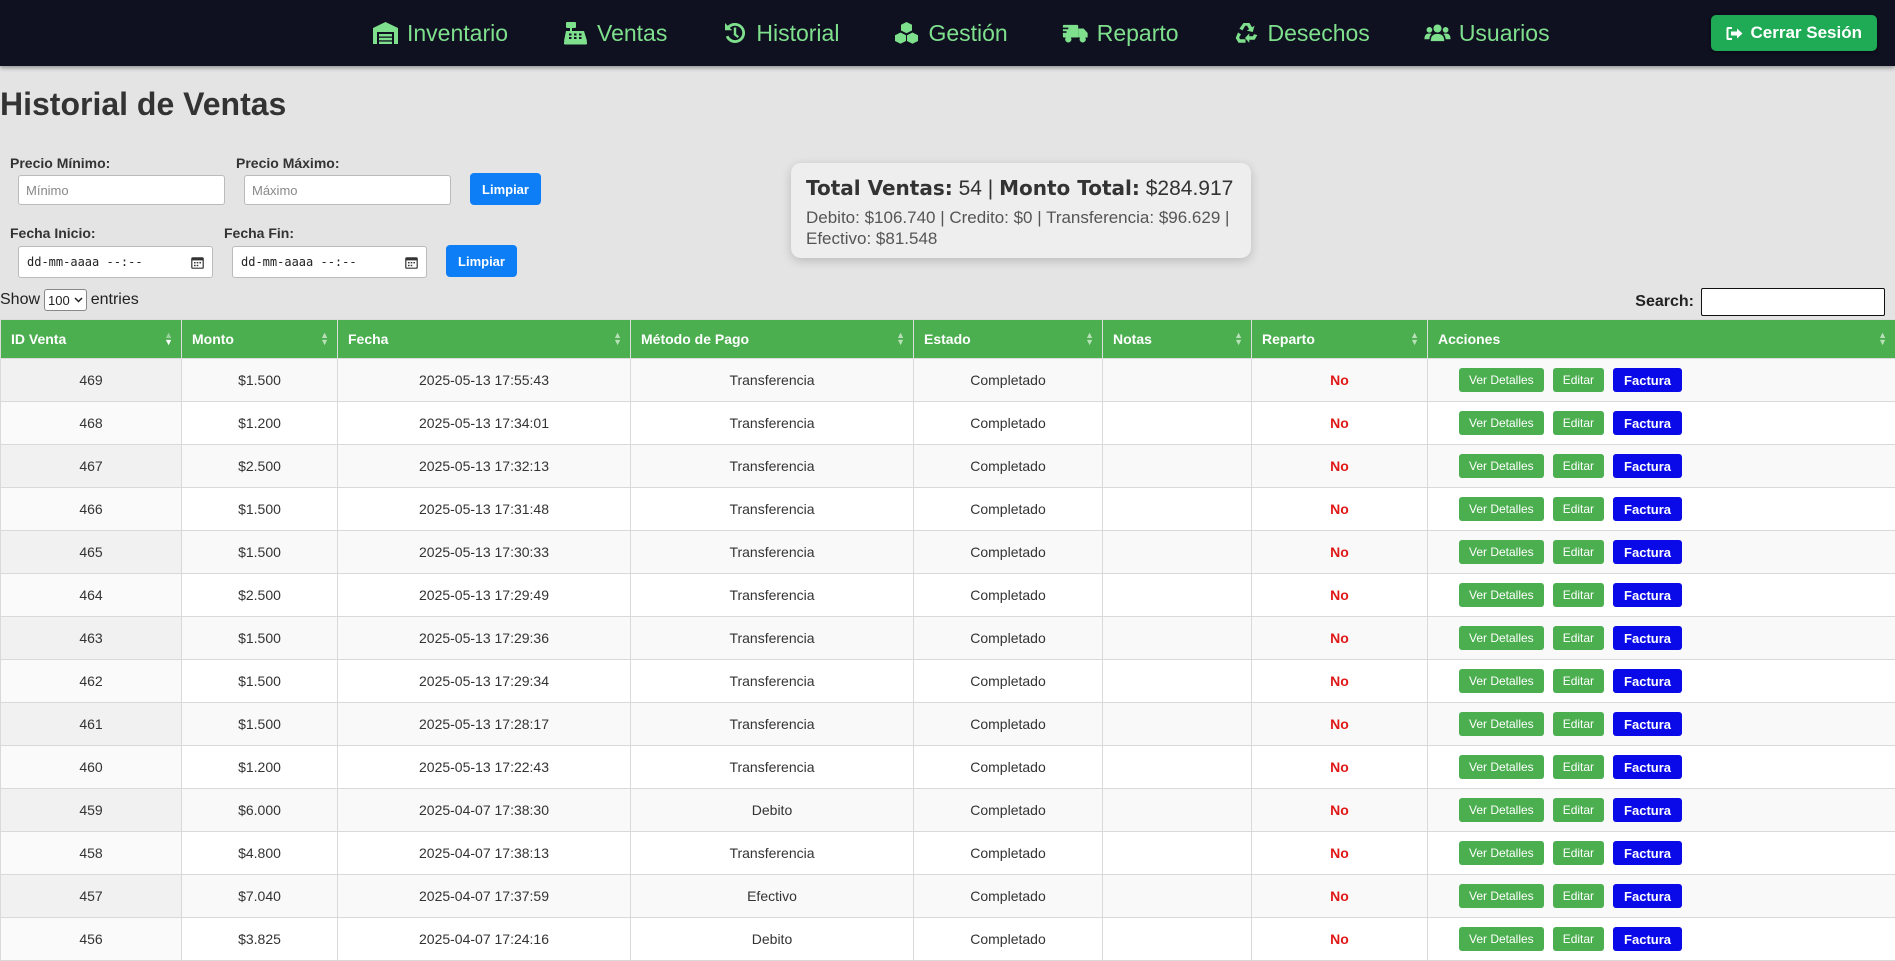  What do you see at coordinates (484, 638) in the screenshot?
I see `date-cell: 2025-05-13 17:29:36` at bounding box center [484, 638].